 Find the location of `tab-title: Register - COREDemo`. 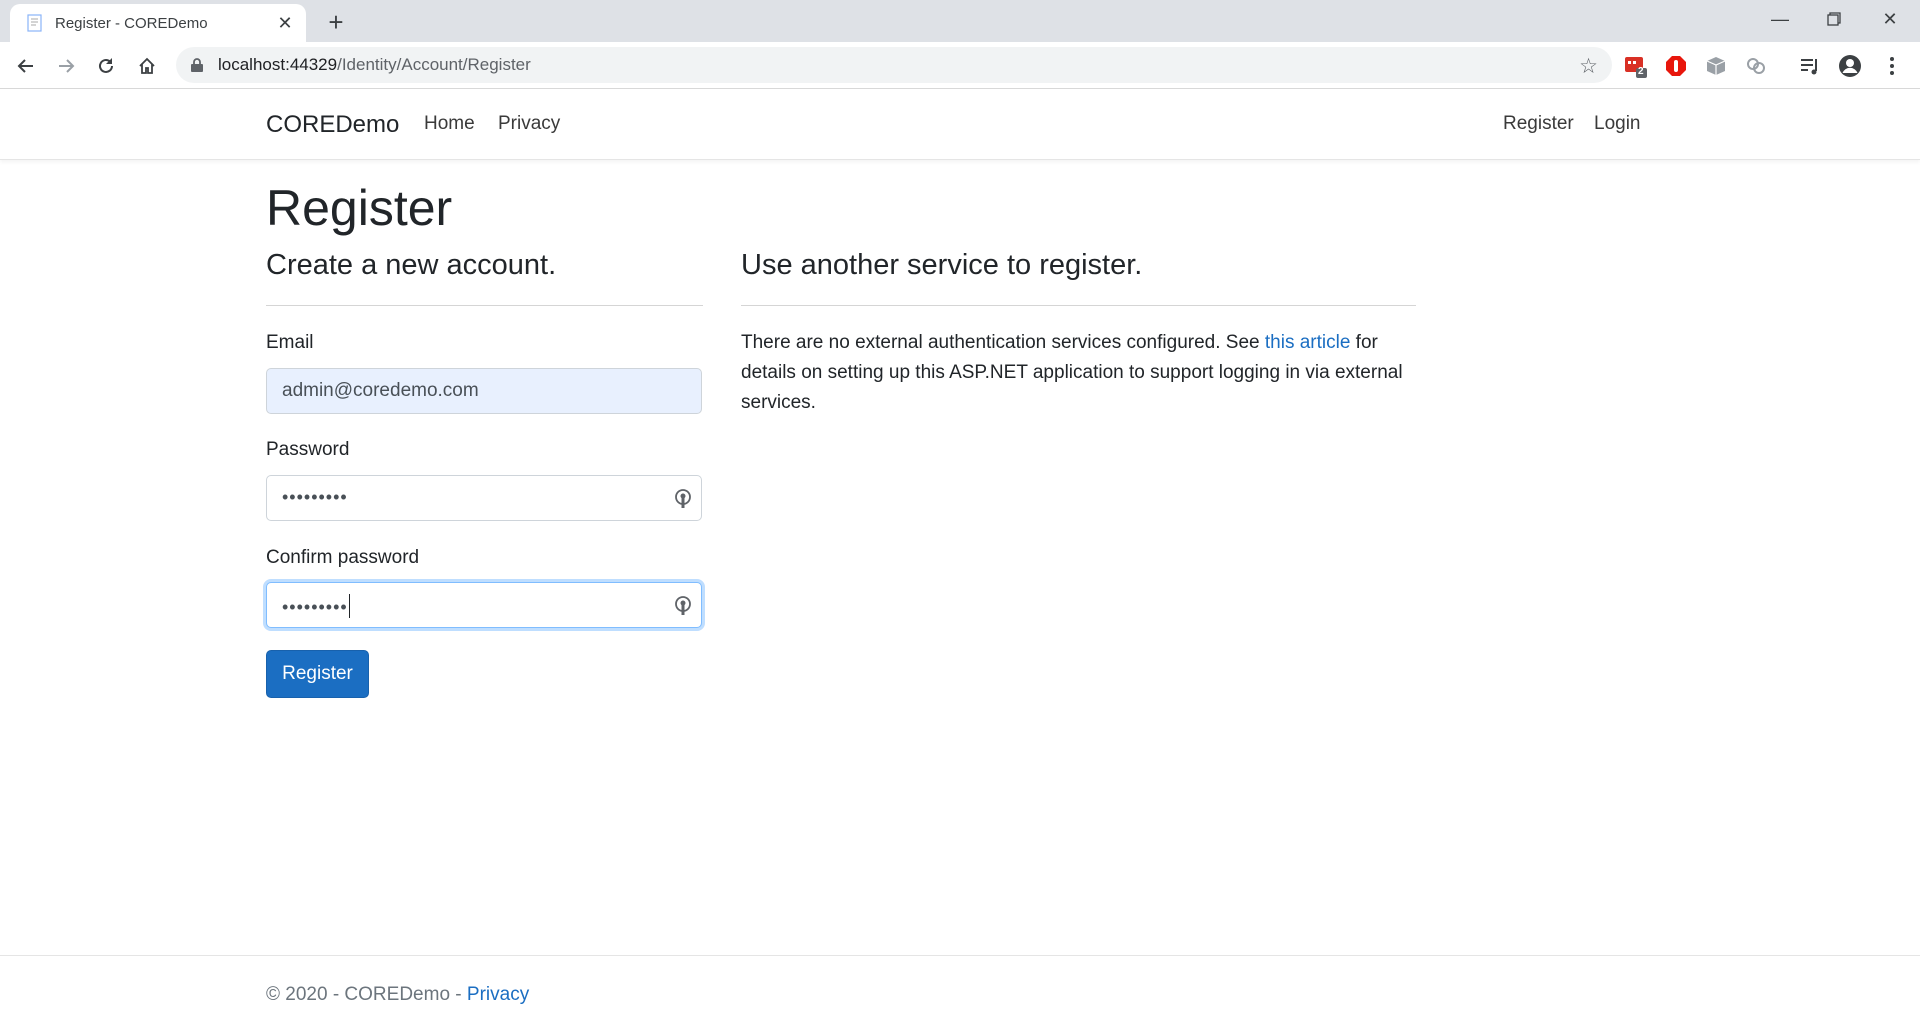

tab-title: Register - COREDemo is located at coordinates (131, 23).